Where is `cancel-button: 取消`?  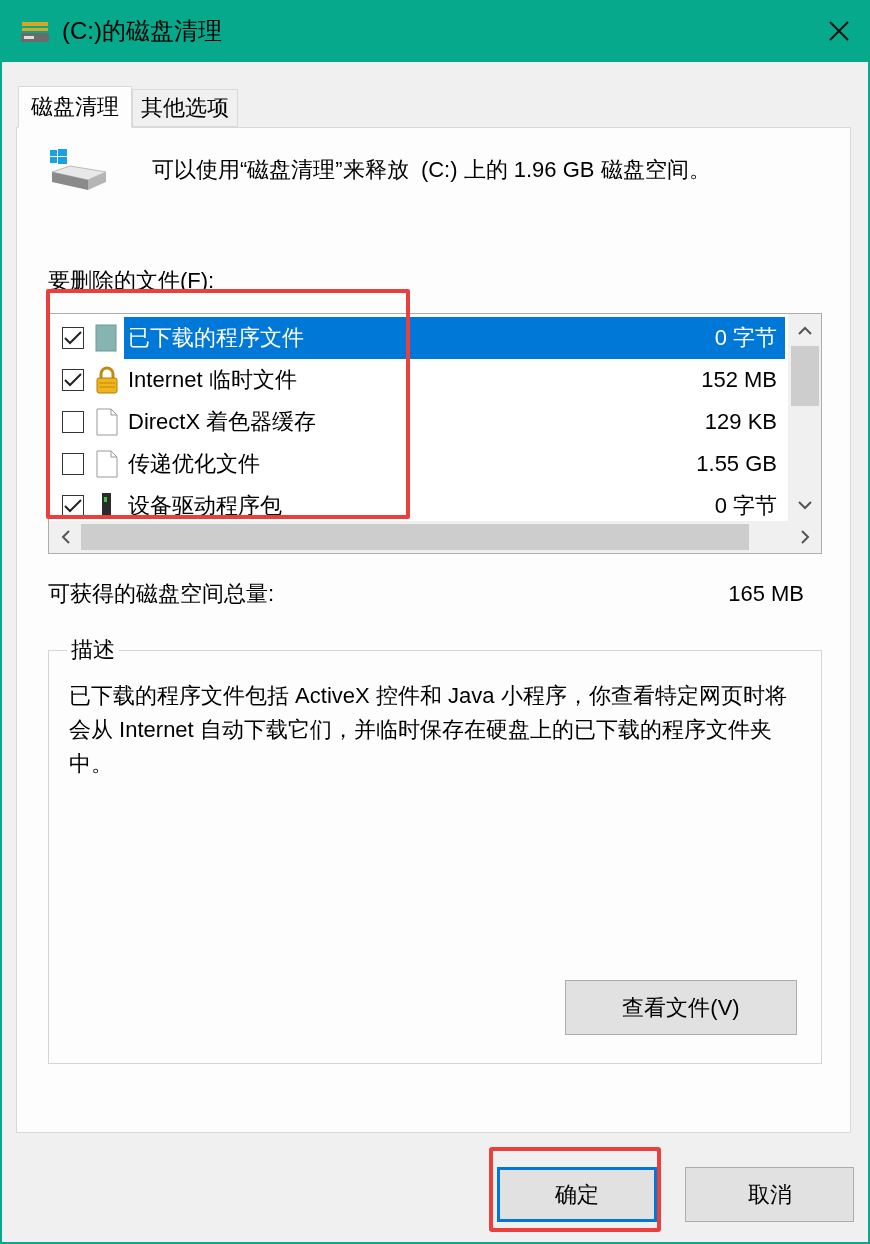
cancel-button: 取消 is located at coordinates (769, 1194).